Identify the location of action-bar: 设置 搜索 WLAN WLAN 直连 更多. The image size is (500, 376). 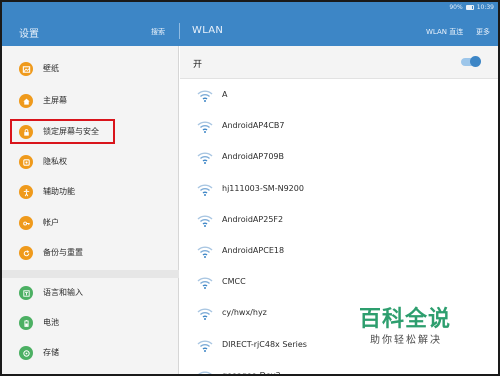
(250, 30).